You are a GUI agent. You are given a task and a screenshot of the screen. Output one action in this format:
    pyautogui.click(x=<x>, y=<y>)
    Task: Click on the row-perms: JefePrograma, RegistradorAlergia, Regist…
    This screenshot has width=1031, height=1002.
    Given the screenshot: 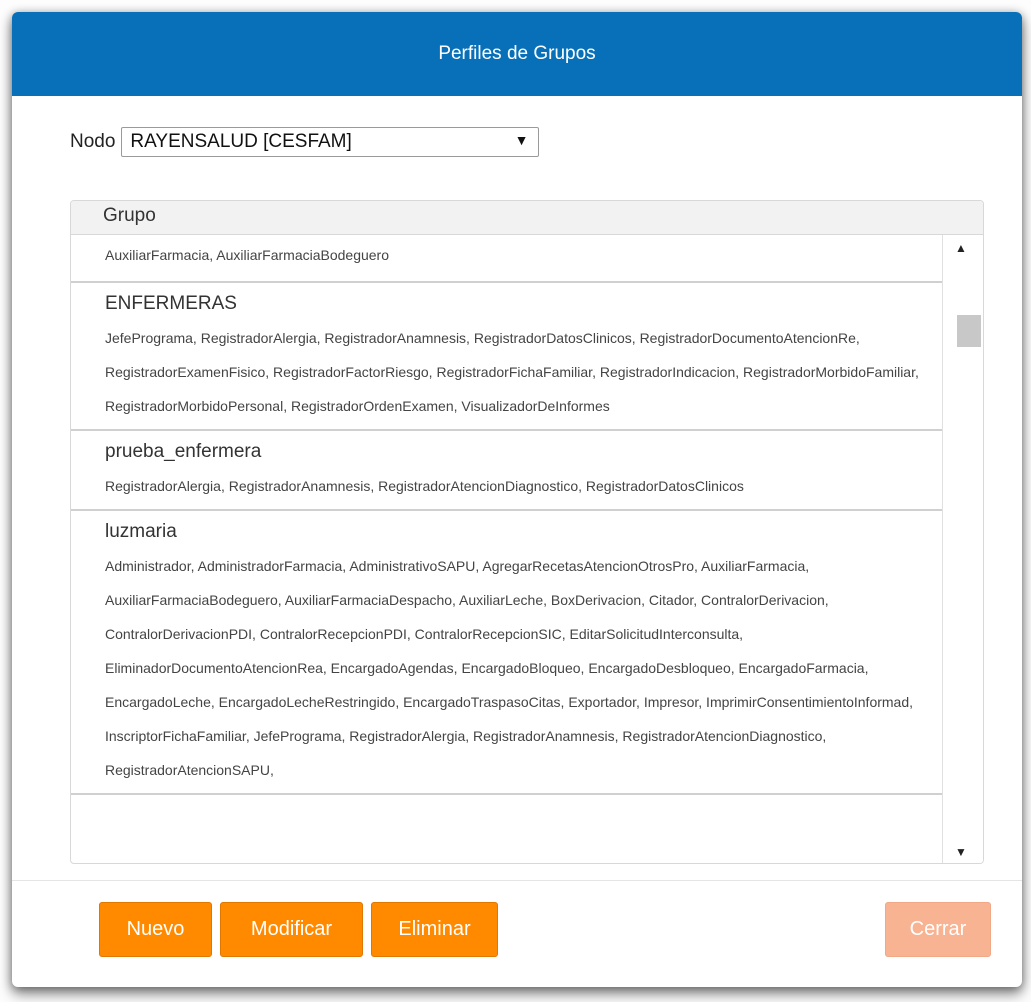 What is the action you would take?
    pyautogui.click(x=512, y=372)
    